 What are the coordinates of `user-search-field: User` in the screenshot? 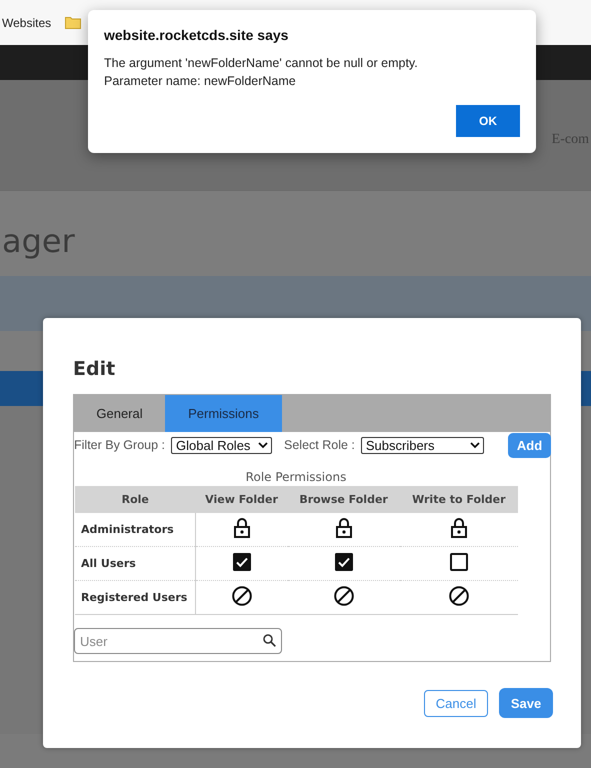 It's located at (178, 641).